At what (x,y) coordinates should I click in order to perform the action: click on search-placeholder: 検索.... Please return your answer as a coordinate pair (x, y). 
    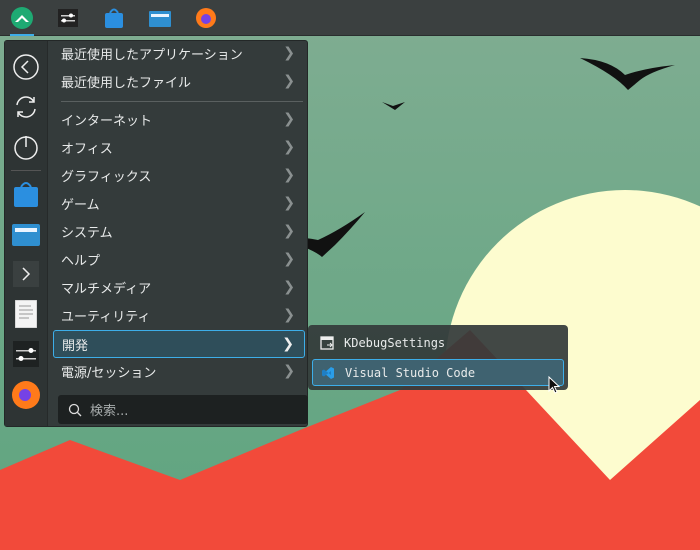
    Looking at the image, I should click on (109, 411).